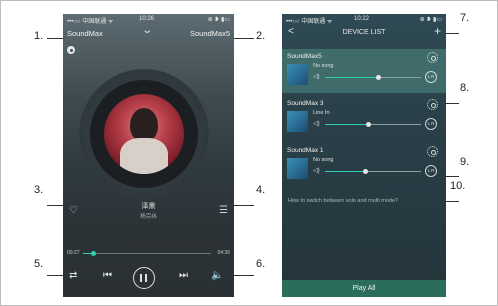 Image resolution: width=498 pixels, height=306 pixels. What do you see at coordinates (364, 32) in the screenshot?
I see `page-title: DEVICE LIST` at bounding box center [364, 32].